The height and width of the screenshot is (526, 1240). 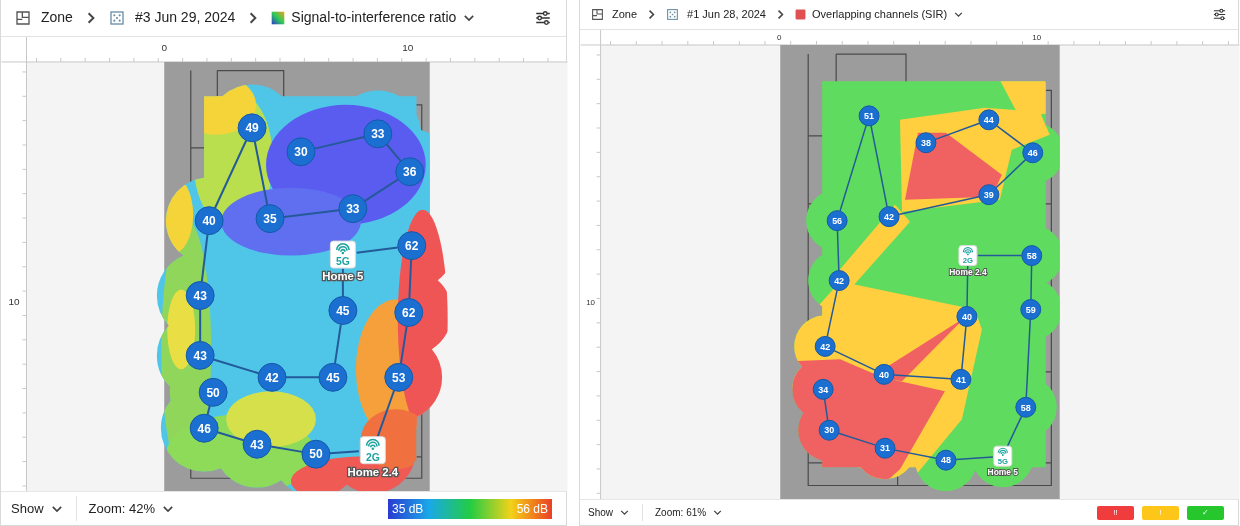 I want to click on measurement-point: 34, so click(x=823, y=389).